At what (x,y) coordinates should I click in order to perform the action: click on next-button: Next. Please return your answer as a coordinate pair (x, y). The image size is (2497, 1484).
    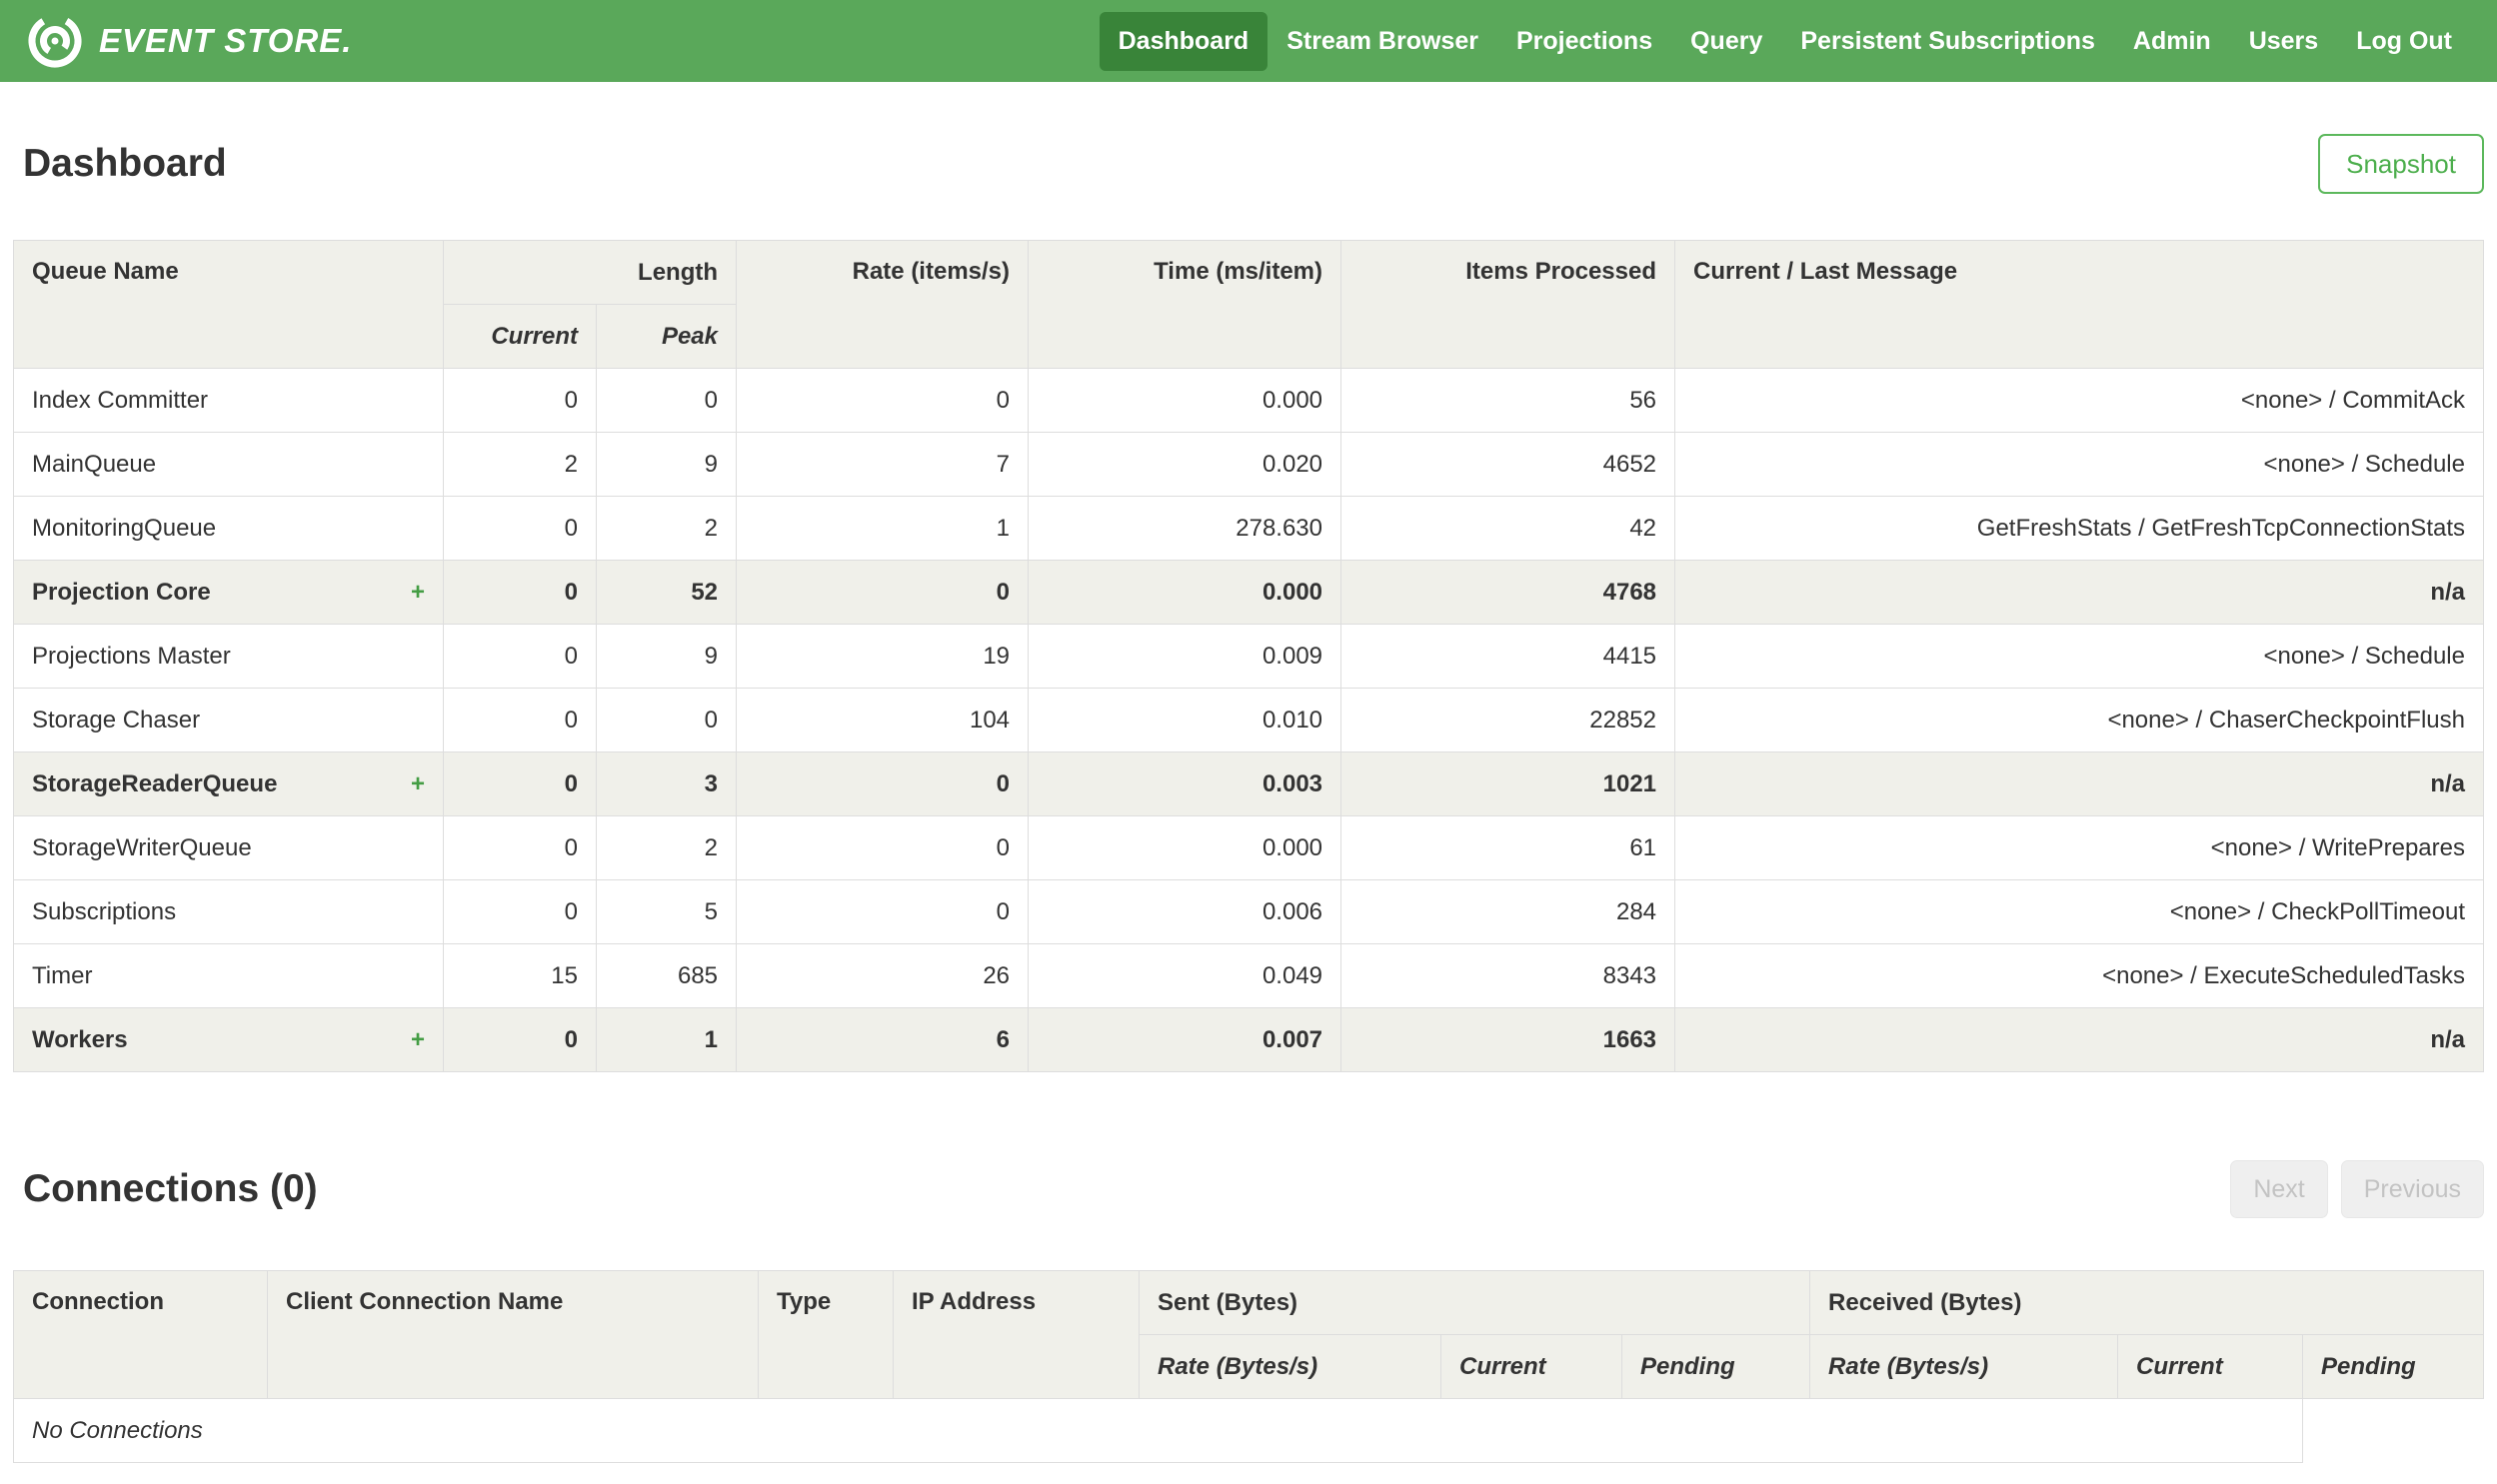
    Looking at the image, I should click on (2279, 1189).